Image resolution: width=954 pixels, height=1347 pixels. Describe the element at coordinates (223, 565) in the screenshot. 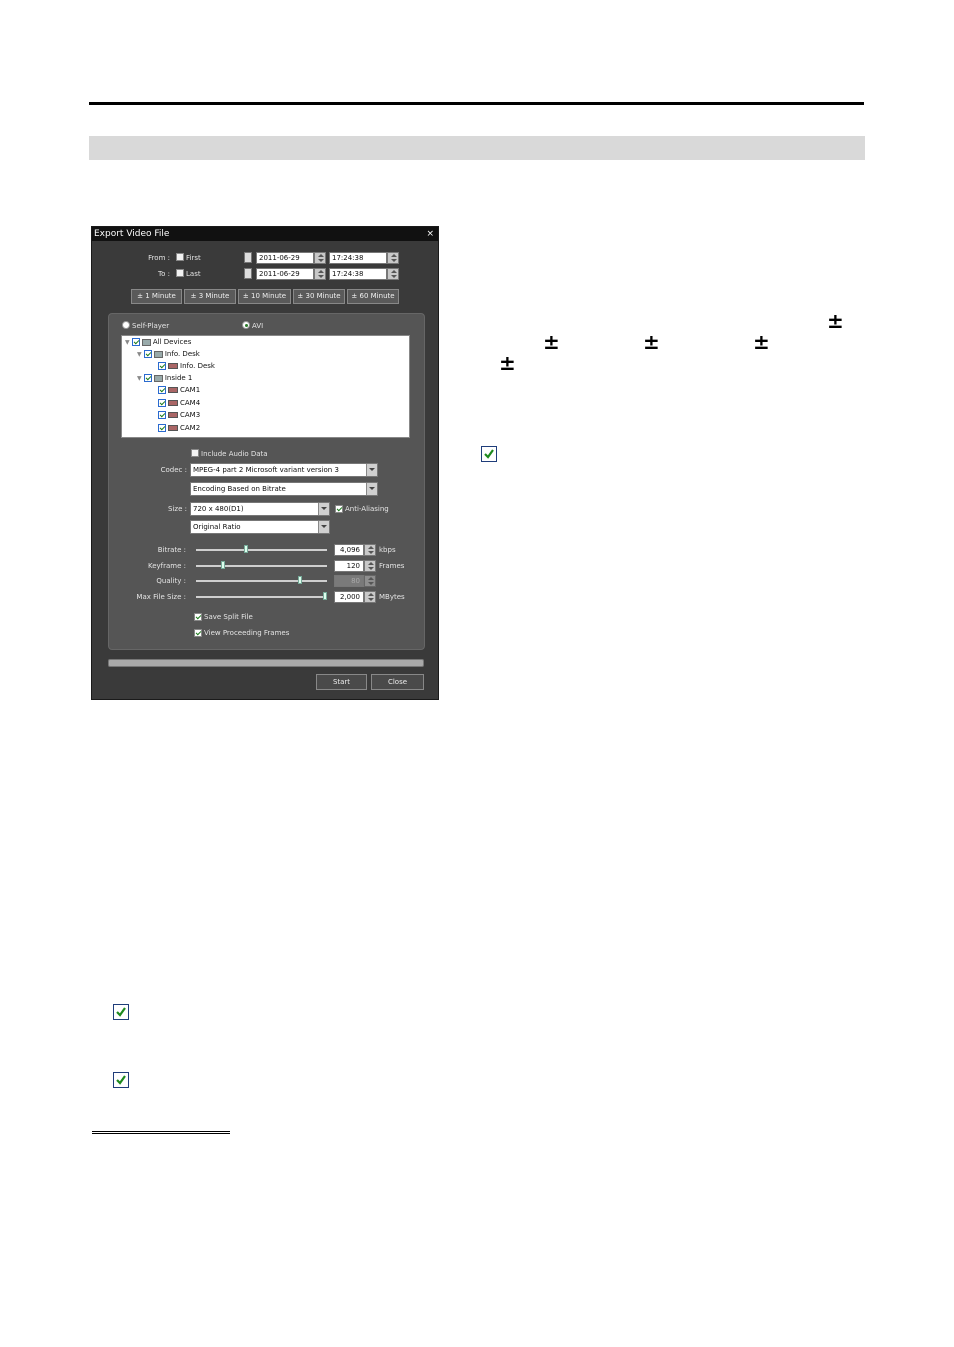

I see `keyframe-slider-thumb` at that location.